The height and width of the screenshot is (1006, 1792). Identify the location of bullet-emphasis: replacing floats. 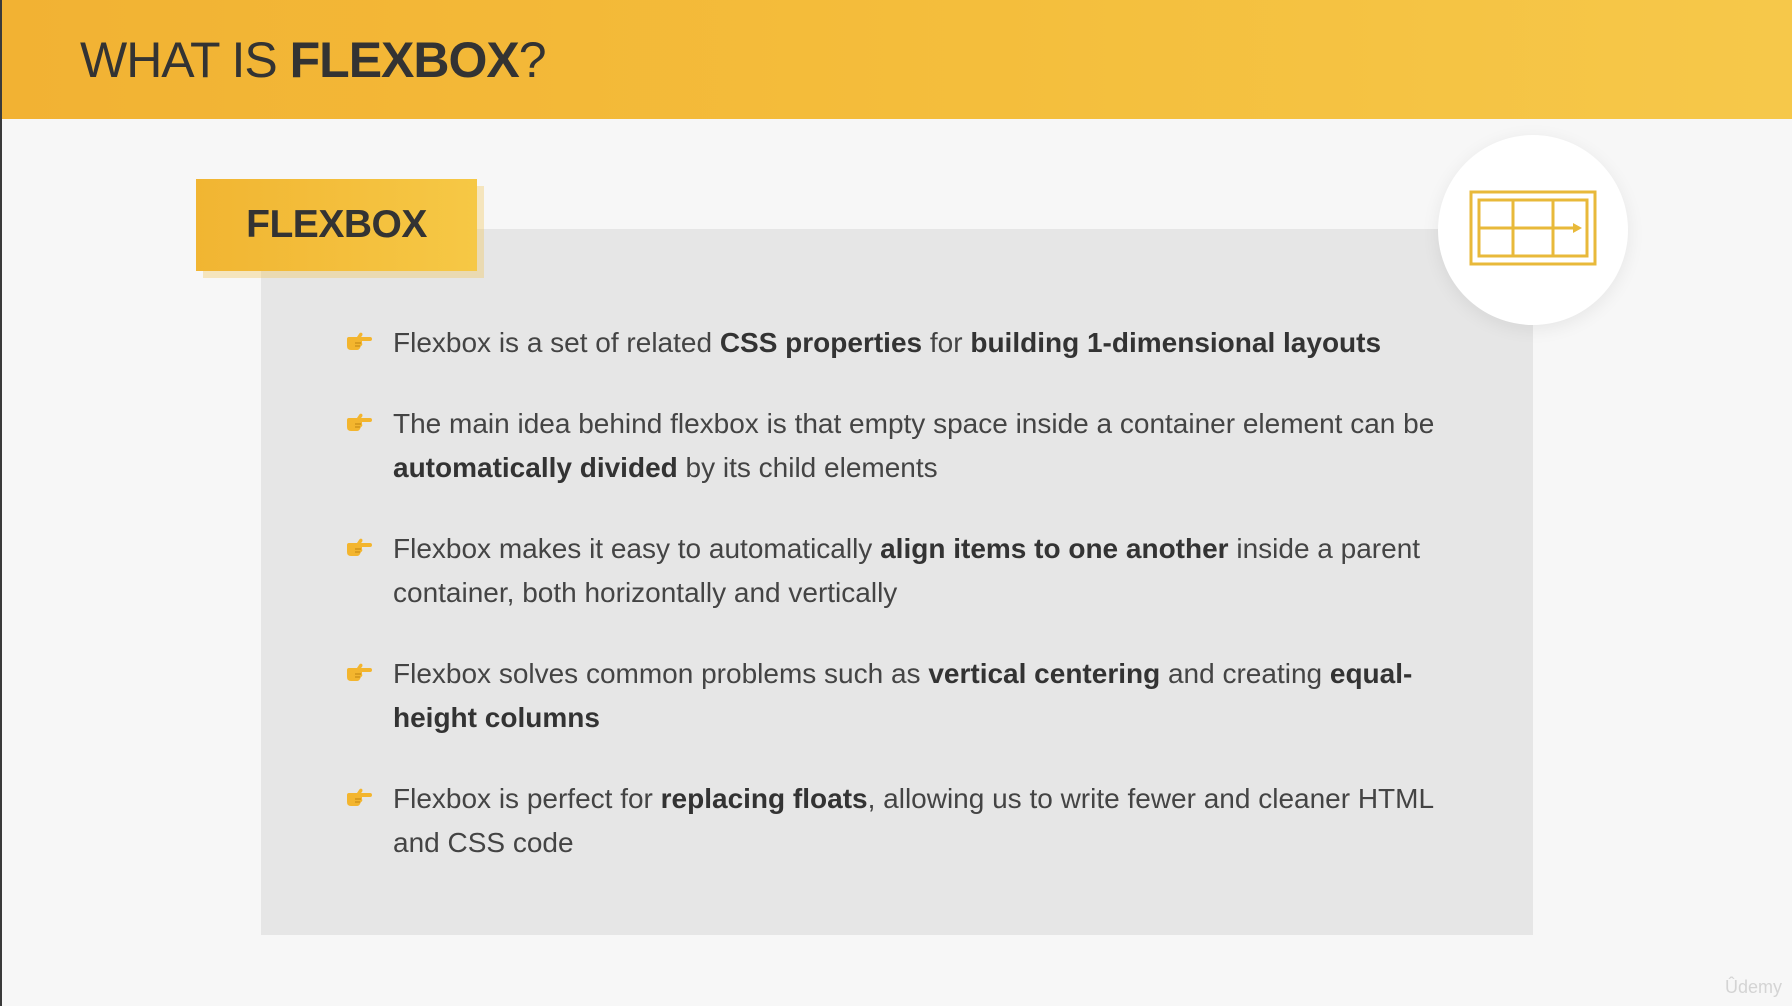
(764, 798).